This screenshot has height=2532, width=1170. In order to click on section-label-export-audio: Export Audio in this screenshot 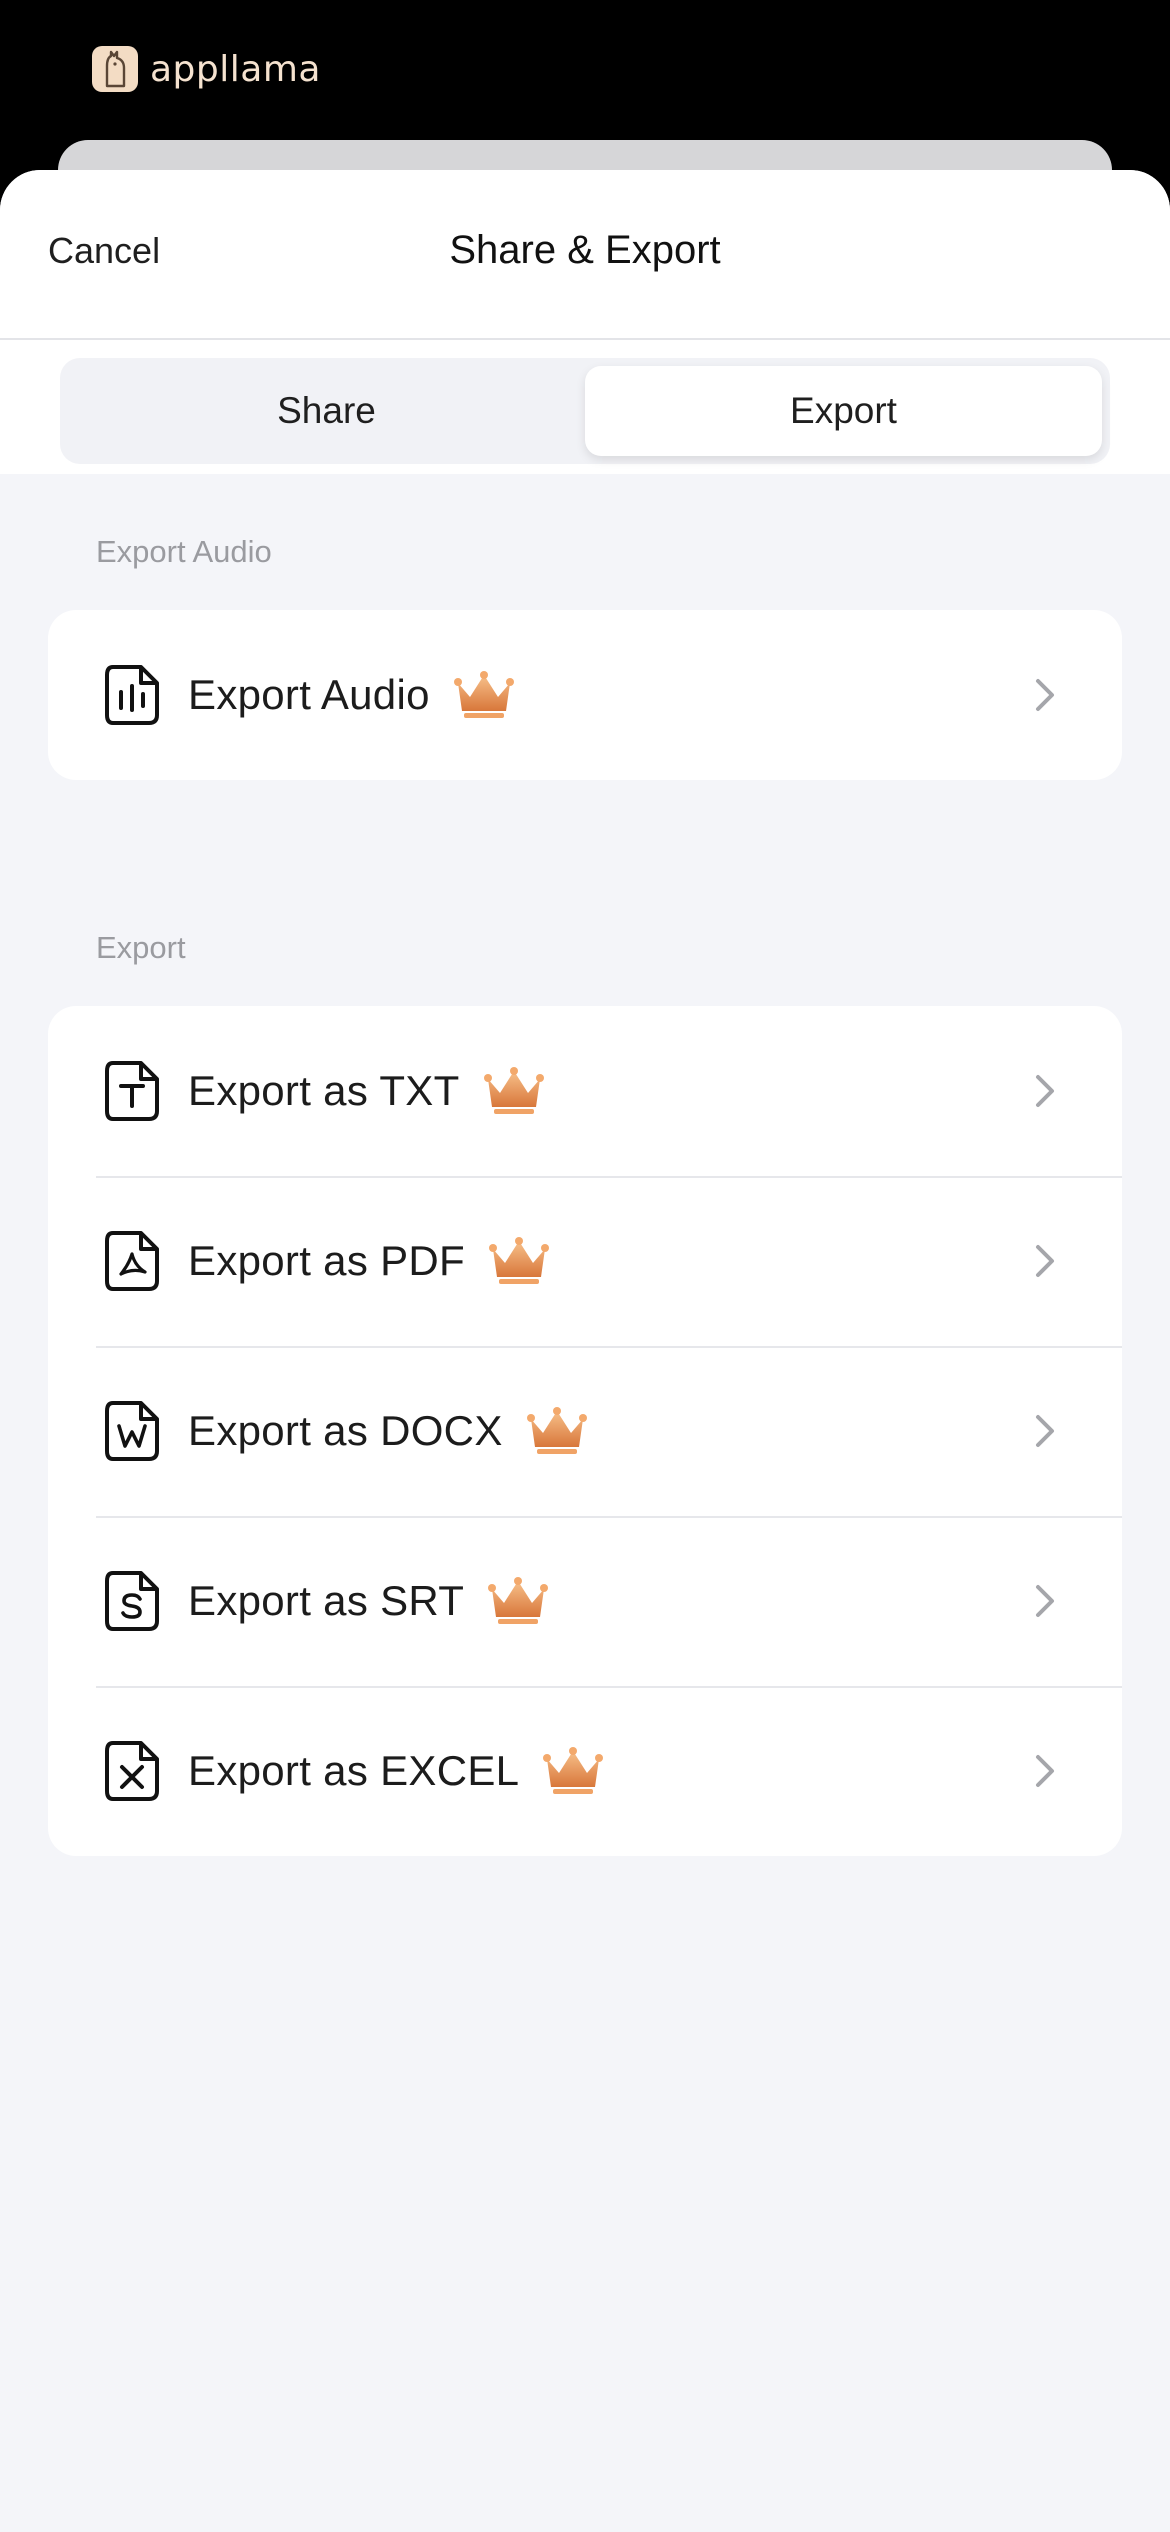, I will do `click(184, 551)`.